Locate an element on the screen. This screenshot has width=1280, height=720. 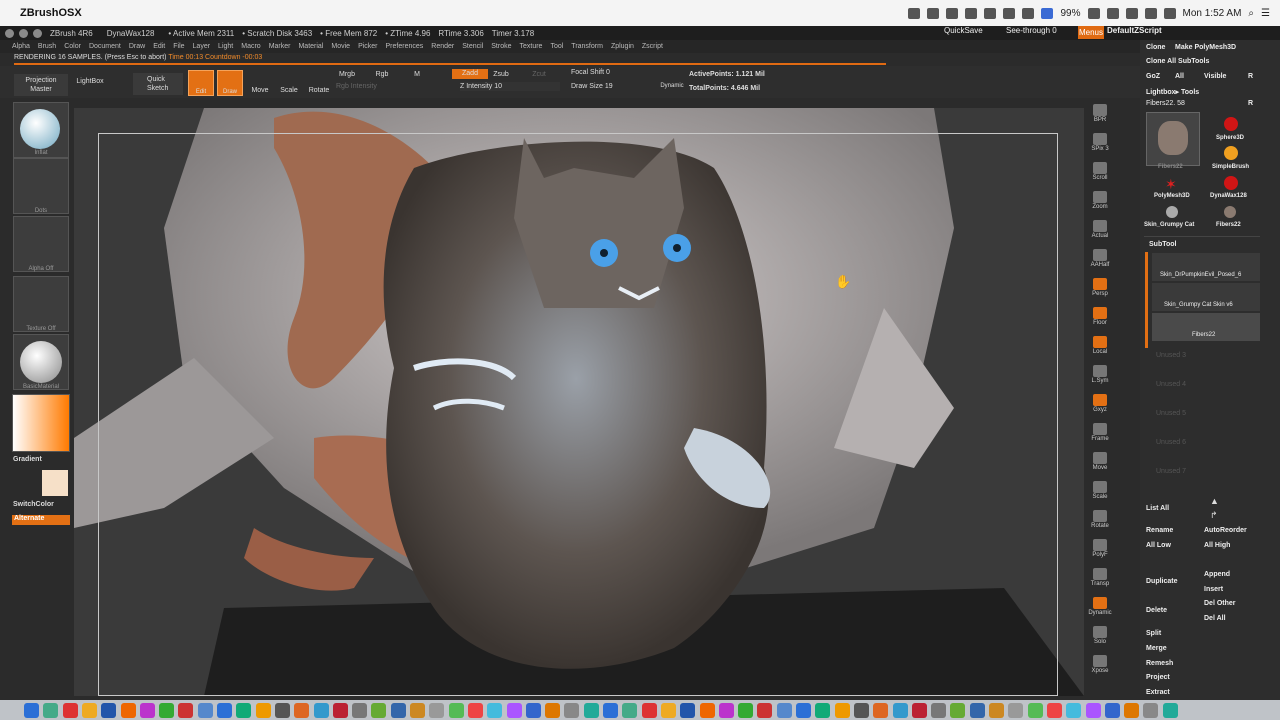
clone-all-subtools-button: Clone All SubTools is located at coordinates (1177, 61).